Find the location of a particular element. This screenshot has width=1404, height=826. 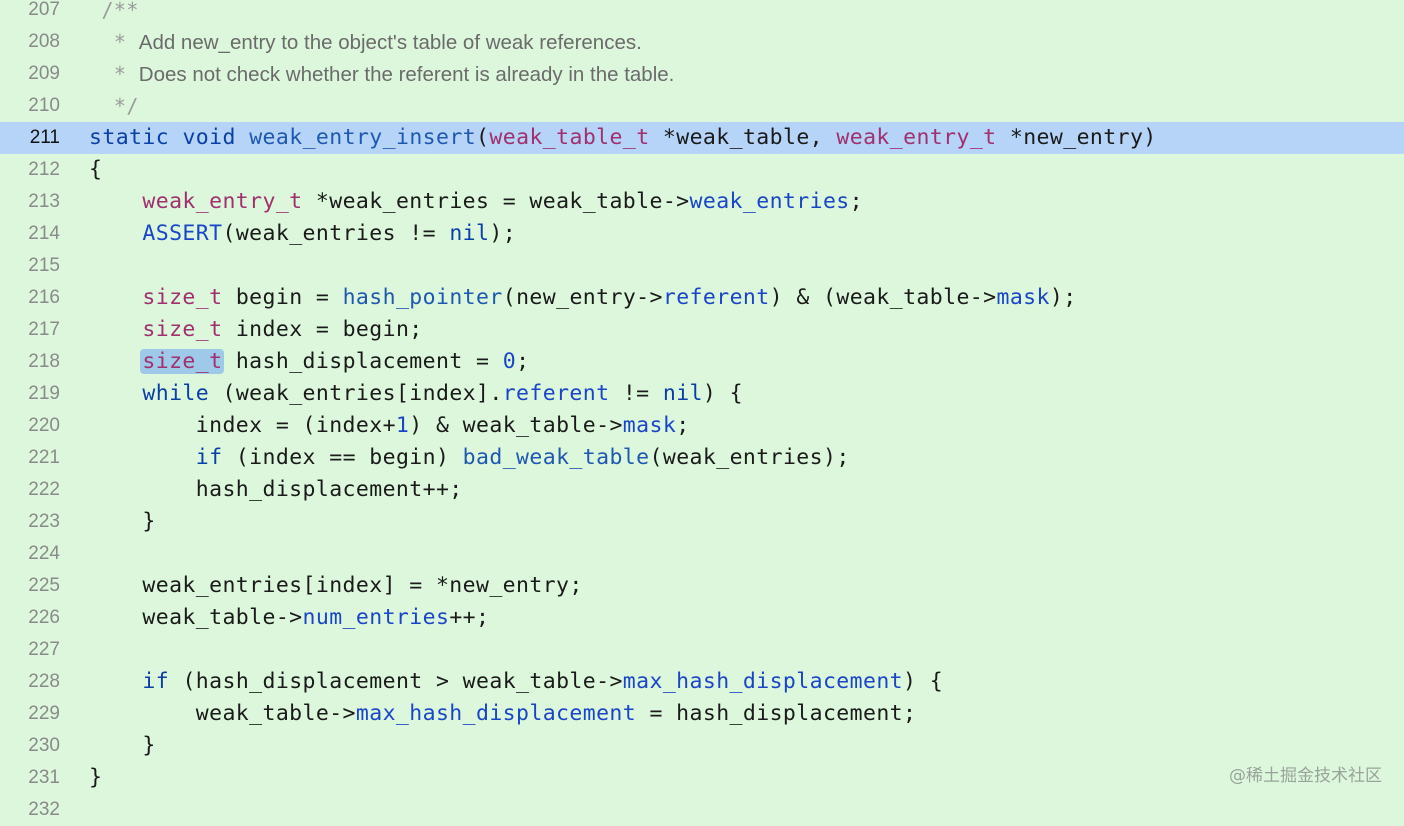

code-token: * is located at coordinates (114, 42).